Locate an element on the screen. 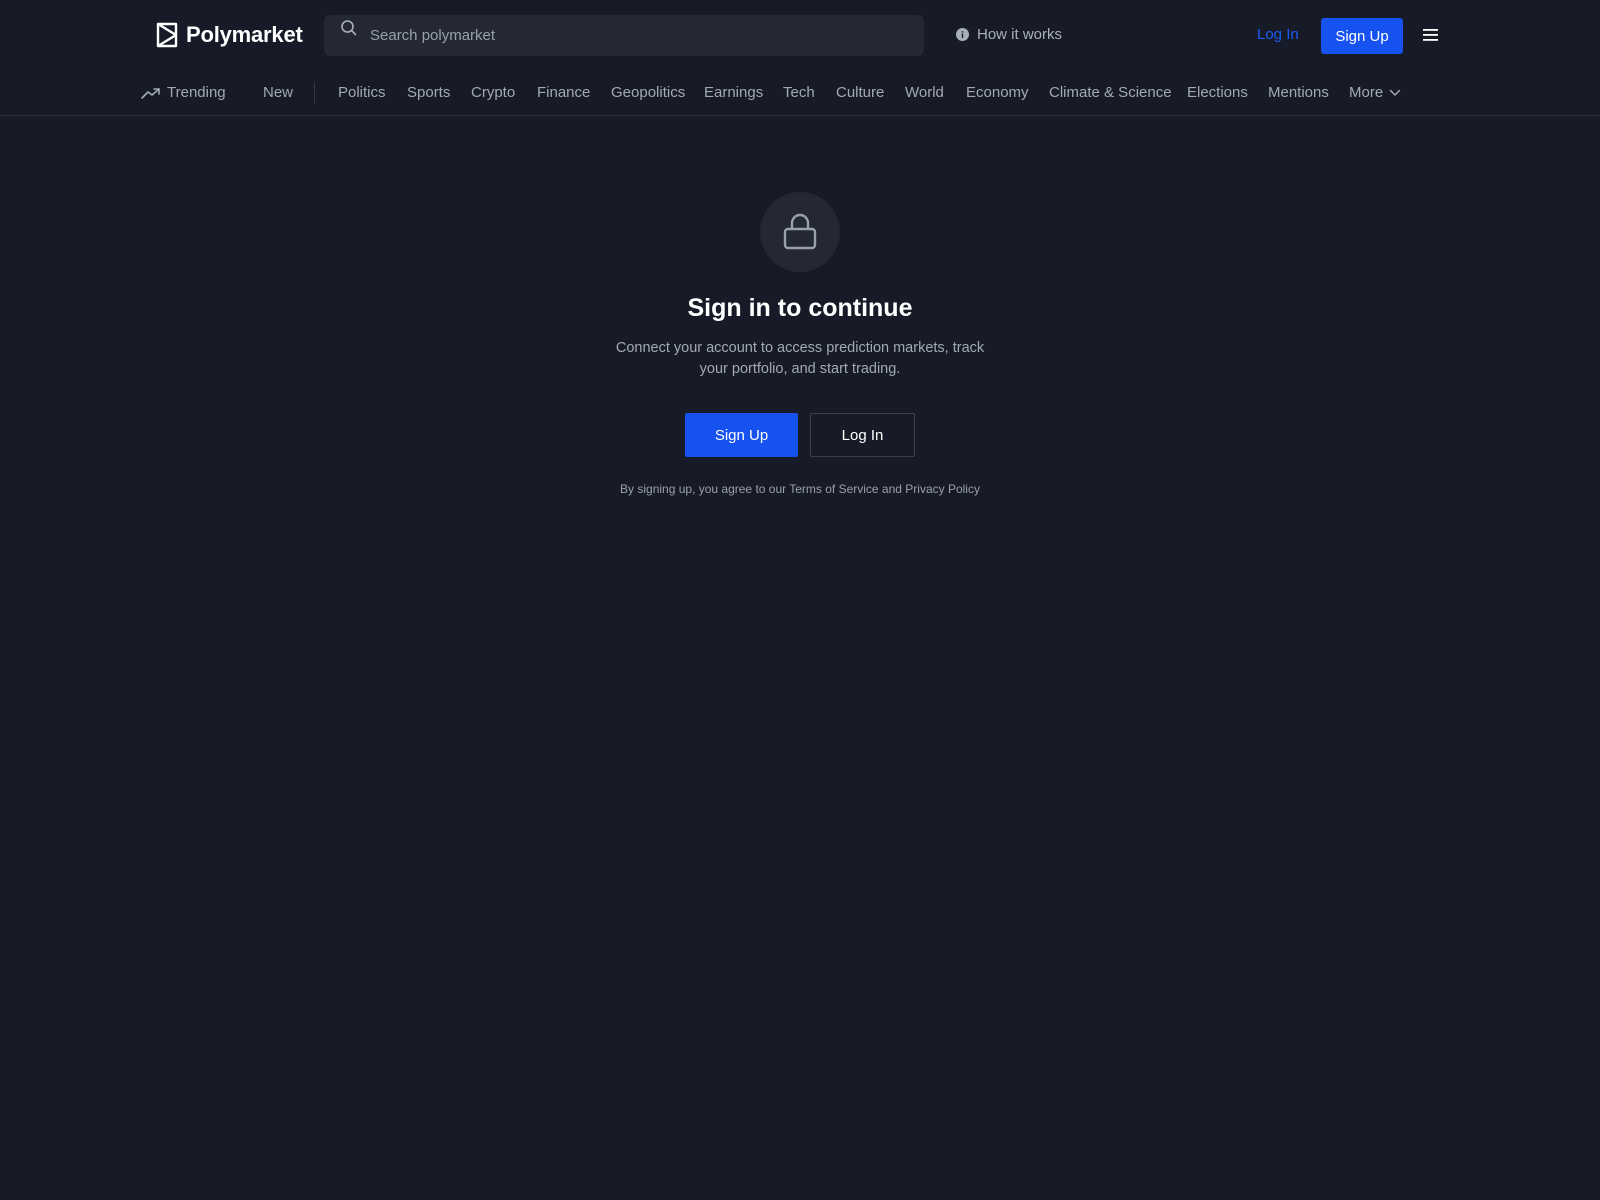 This screenshot has width=1600, height=1200. nav-politics: Politics is located at coordinates (362, 92).